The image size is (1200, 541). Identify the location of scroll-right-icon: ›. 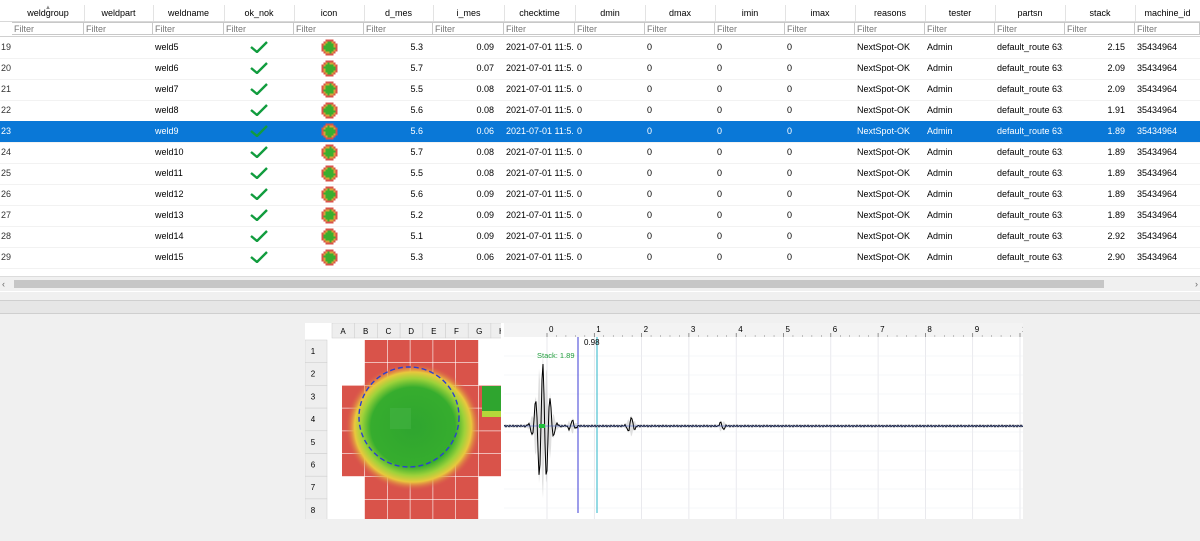
(1196, 284).